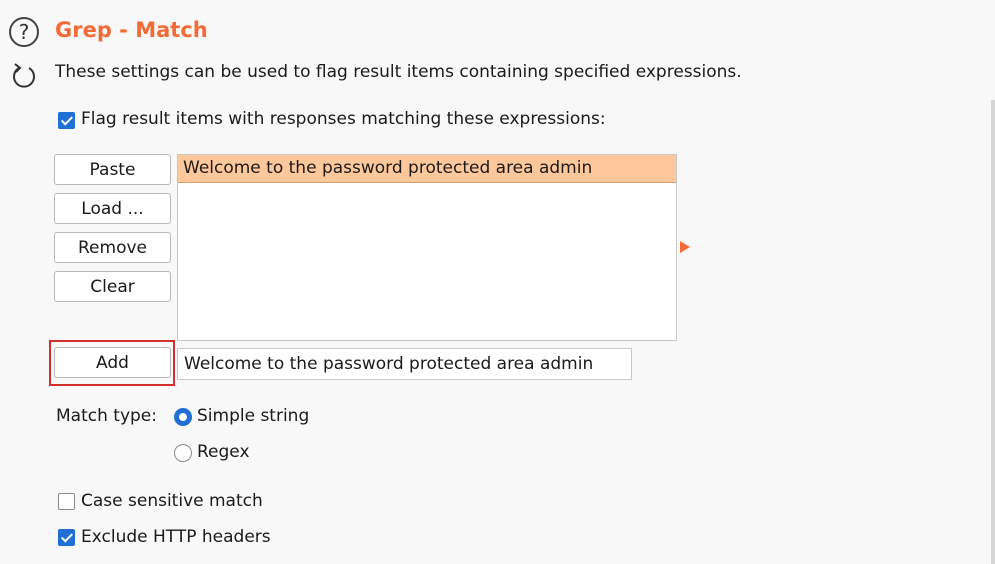 This screenshot has width=995, height=564. Describe the element at coordinates (176, 537) in the screenshot. I see `exclude-headers-label: Exclude HTTP headers` at that location.